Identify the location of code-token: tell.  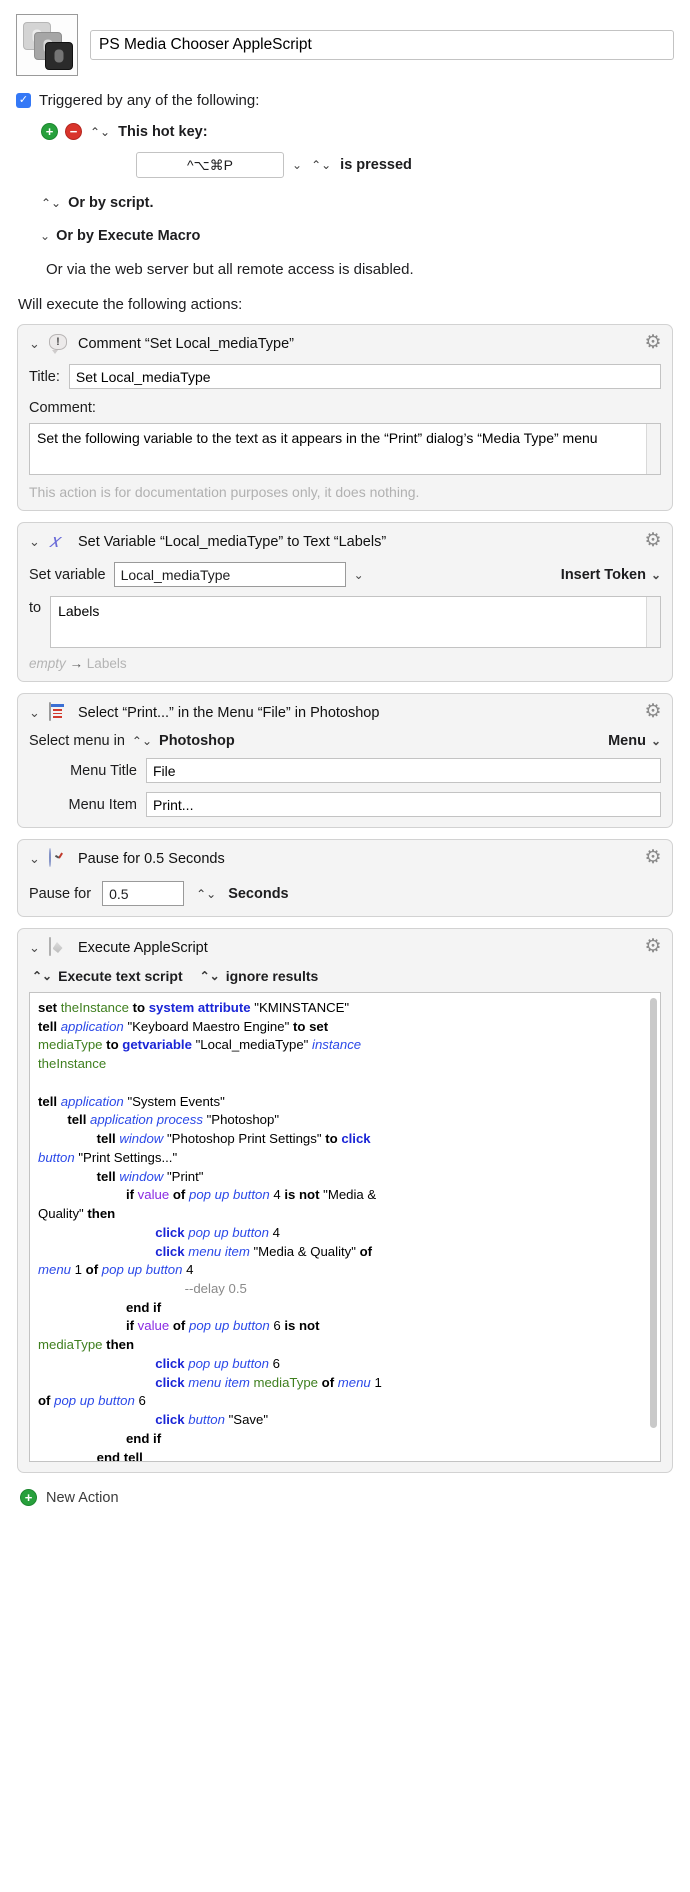
(49, 1026).